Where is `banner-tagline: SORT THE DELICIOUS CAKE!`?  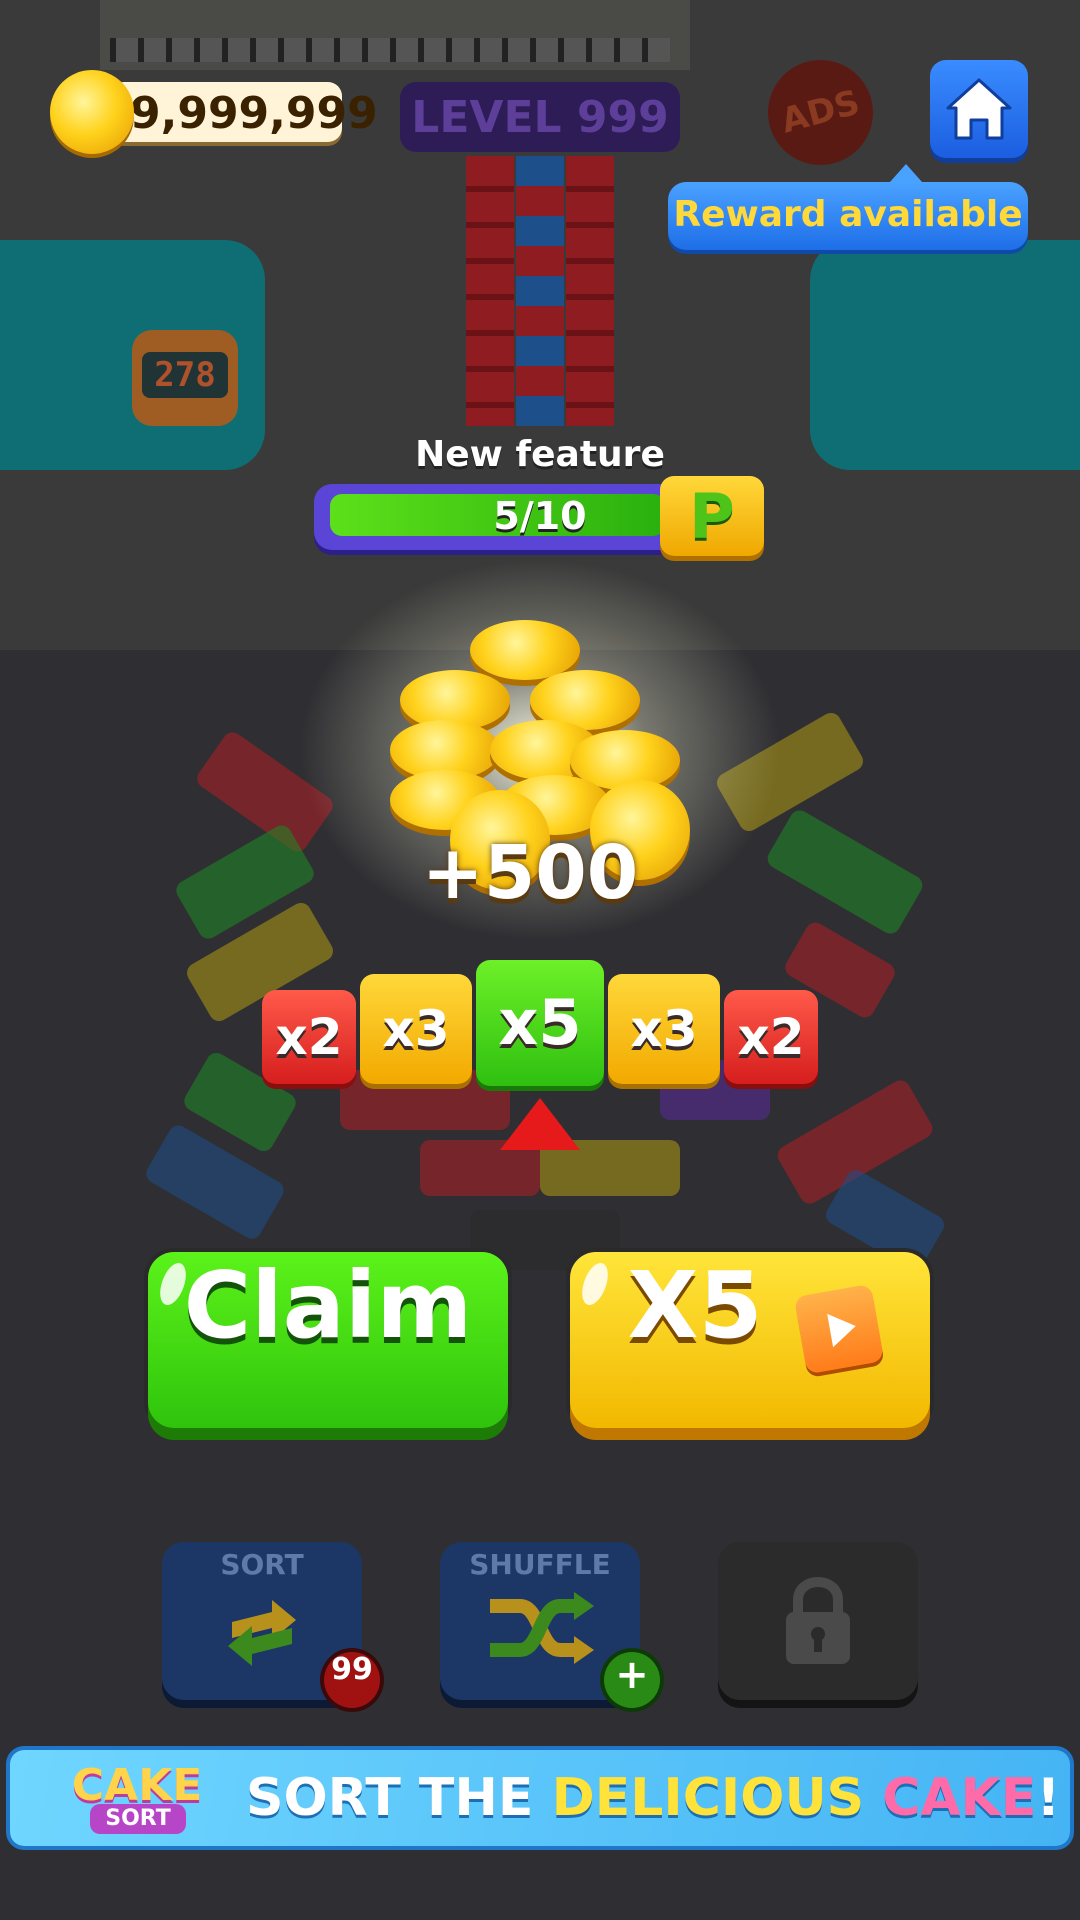 banner-tagline: SORT THE DELICIOUS CAKE! is located at coordinates (656, 1798).